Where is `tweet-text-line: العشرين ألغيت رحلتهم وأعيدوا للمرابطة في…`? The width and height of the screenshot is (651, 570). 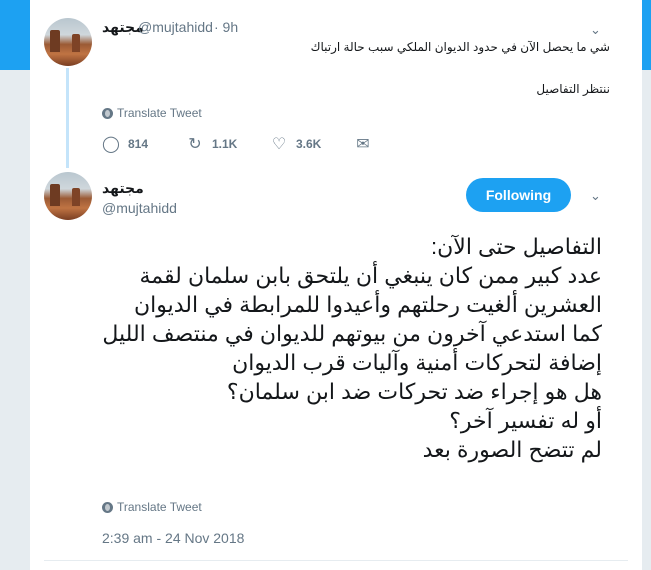
tweet-text-line: العشرين ألغيت رحلتهم وأعيدوا للمرابطة في… is located at coordinates (367, 304).